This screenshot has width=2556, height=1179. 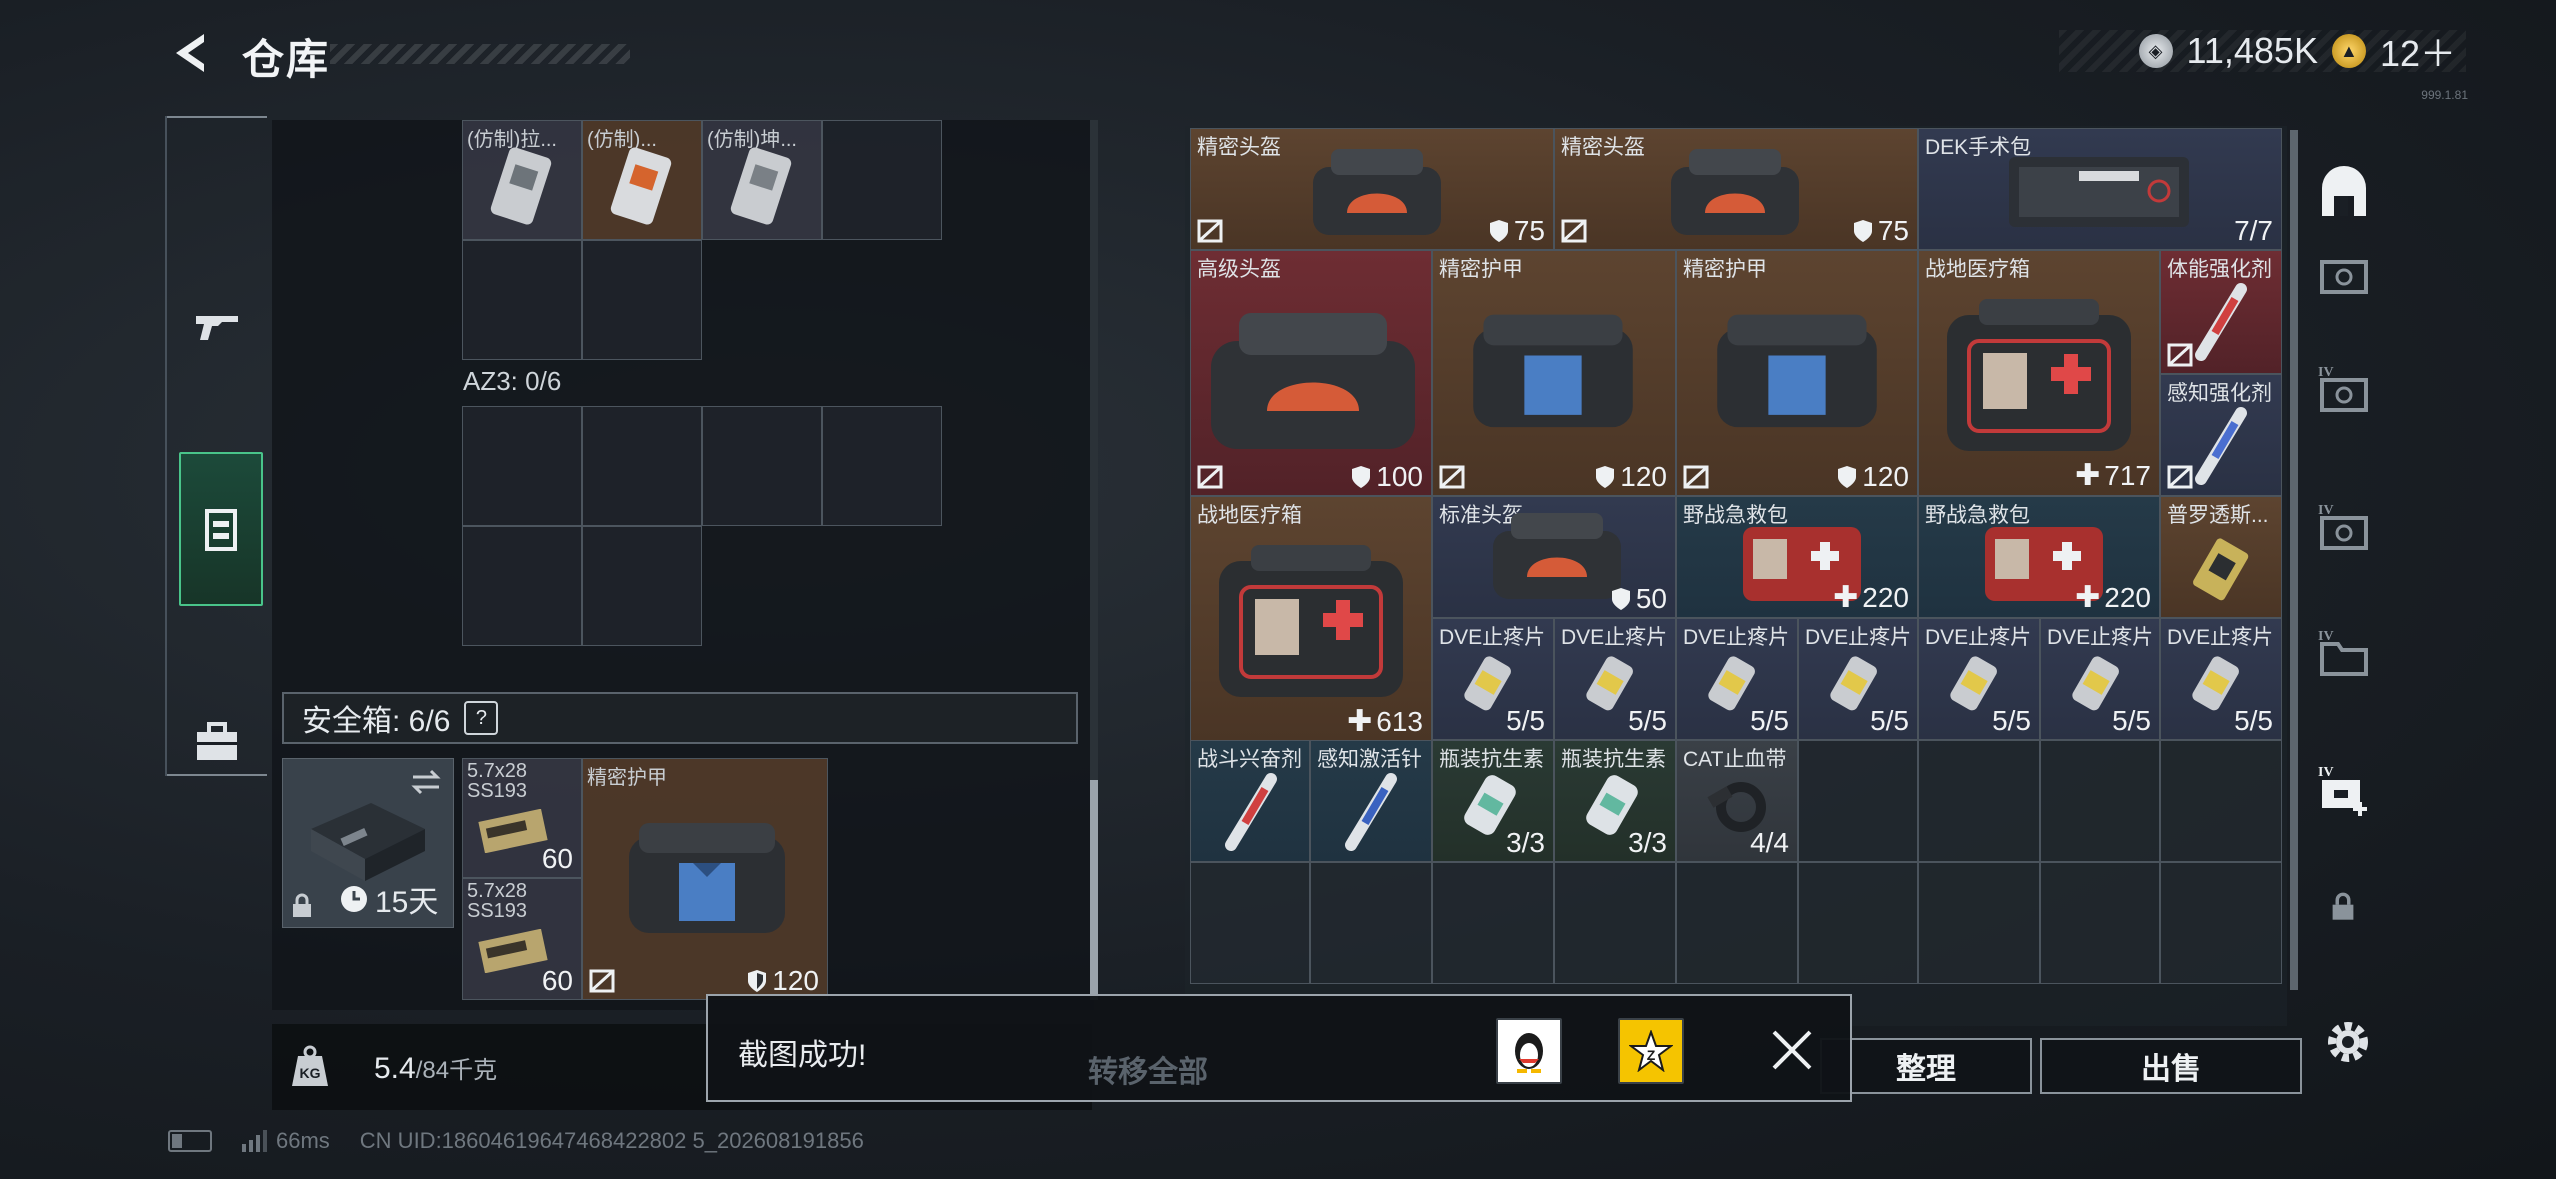 I want to click on grid-item: DEK手术包 7/7, so click(x=2100, y=189).